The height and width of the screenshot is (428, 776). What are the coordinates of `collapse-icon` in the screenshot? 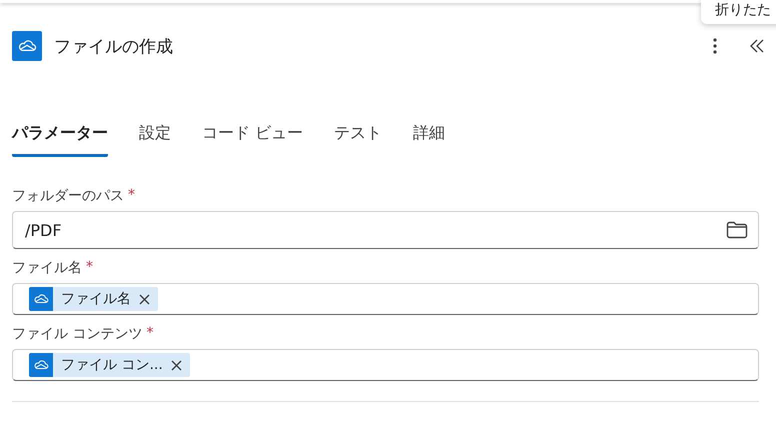 It's located at (757, 46).